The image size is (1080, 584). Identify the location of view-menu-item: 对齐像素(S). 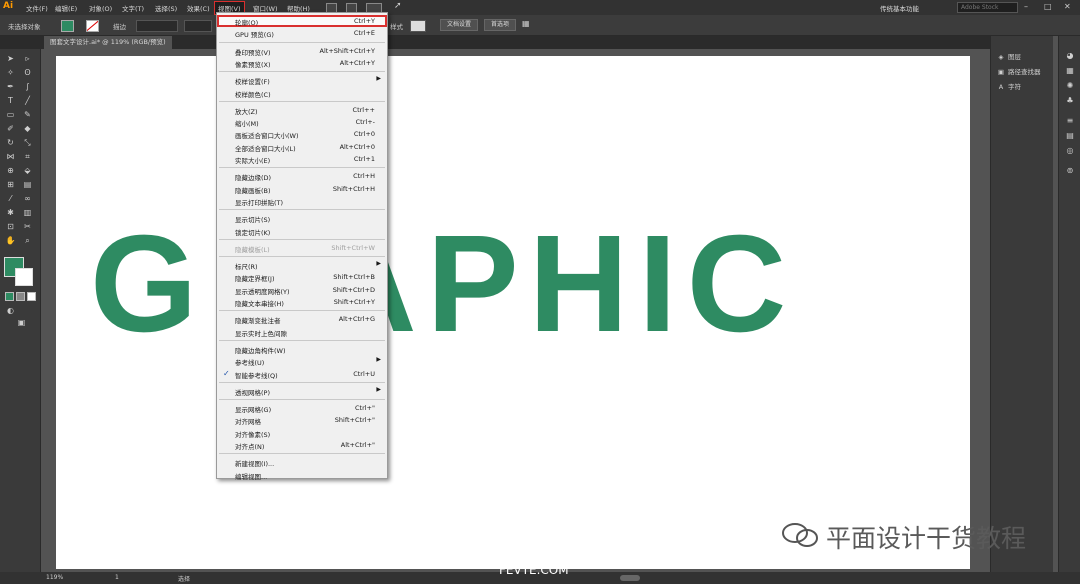
(302, 433).